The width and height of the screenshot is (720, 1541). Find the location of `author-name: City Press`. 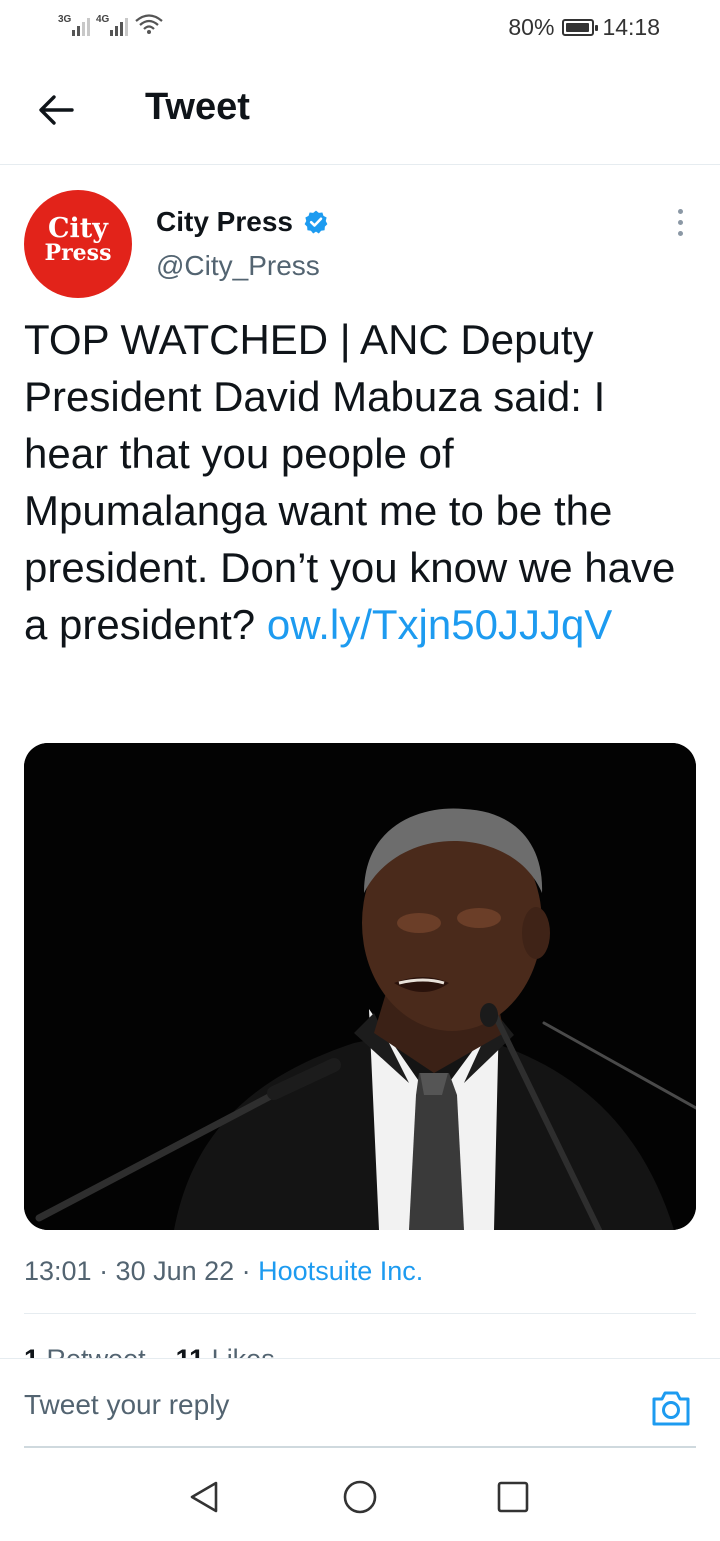

author-name: City Press is located at coordinates (242, 222).